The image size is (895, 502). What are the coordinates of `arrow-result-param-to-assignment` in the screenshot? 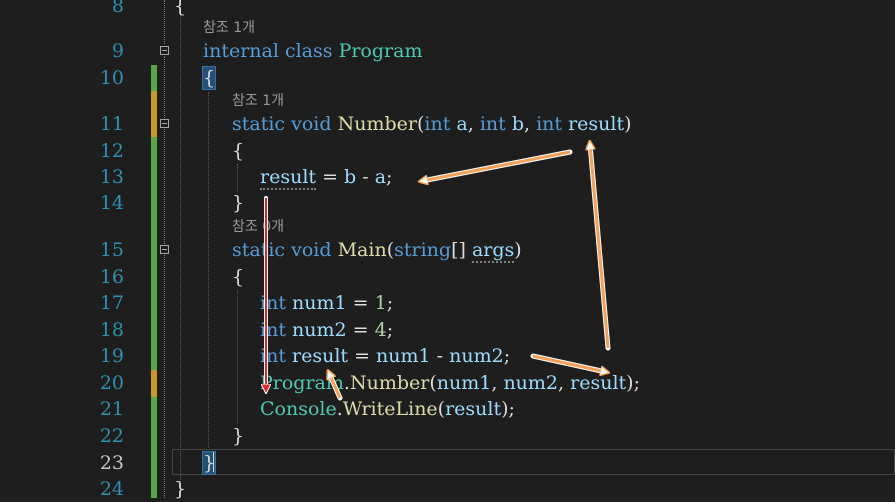 It's located at (497, 165).